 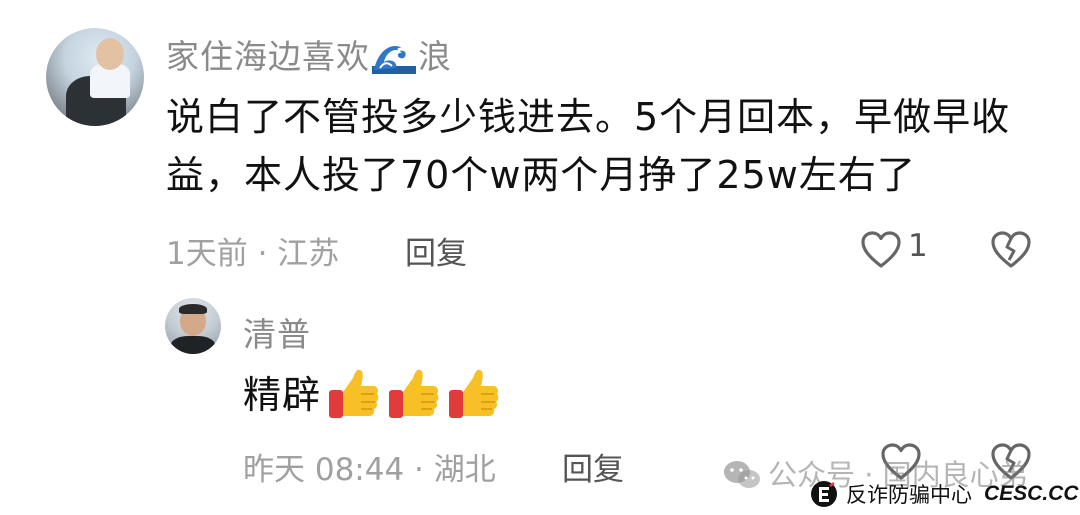 I want to click on wechat-icon, so click(x=742, y=474).